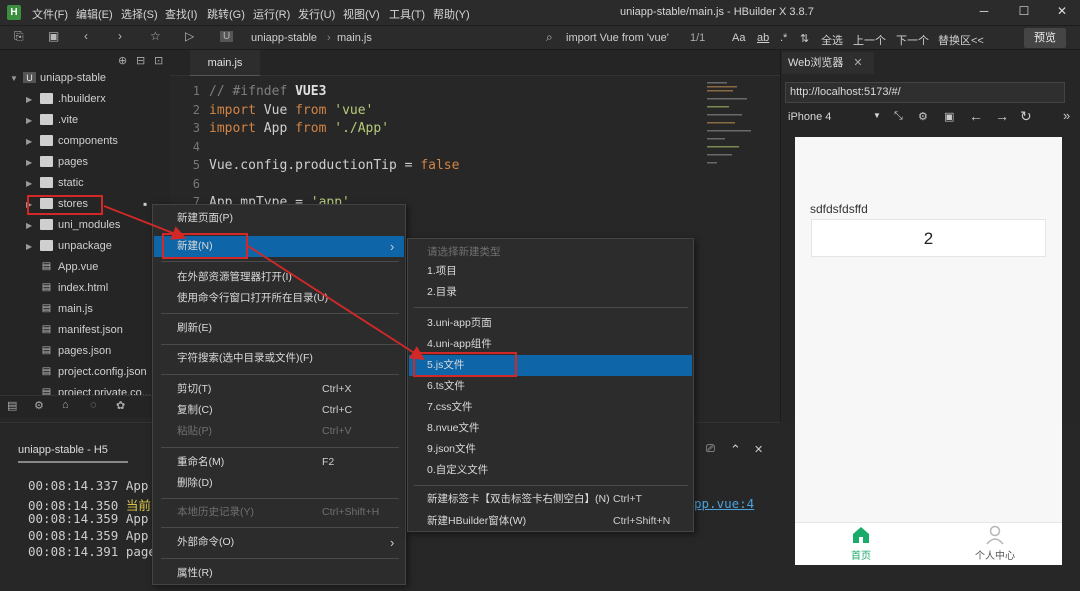  What do you see at coordinates (85, 309) in the screenshot?
I see `tree-item: ▤ main.js` at bounding box center [85, 309].